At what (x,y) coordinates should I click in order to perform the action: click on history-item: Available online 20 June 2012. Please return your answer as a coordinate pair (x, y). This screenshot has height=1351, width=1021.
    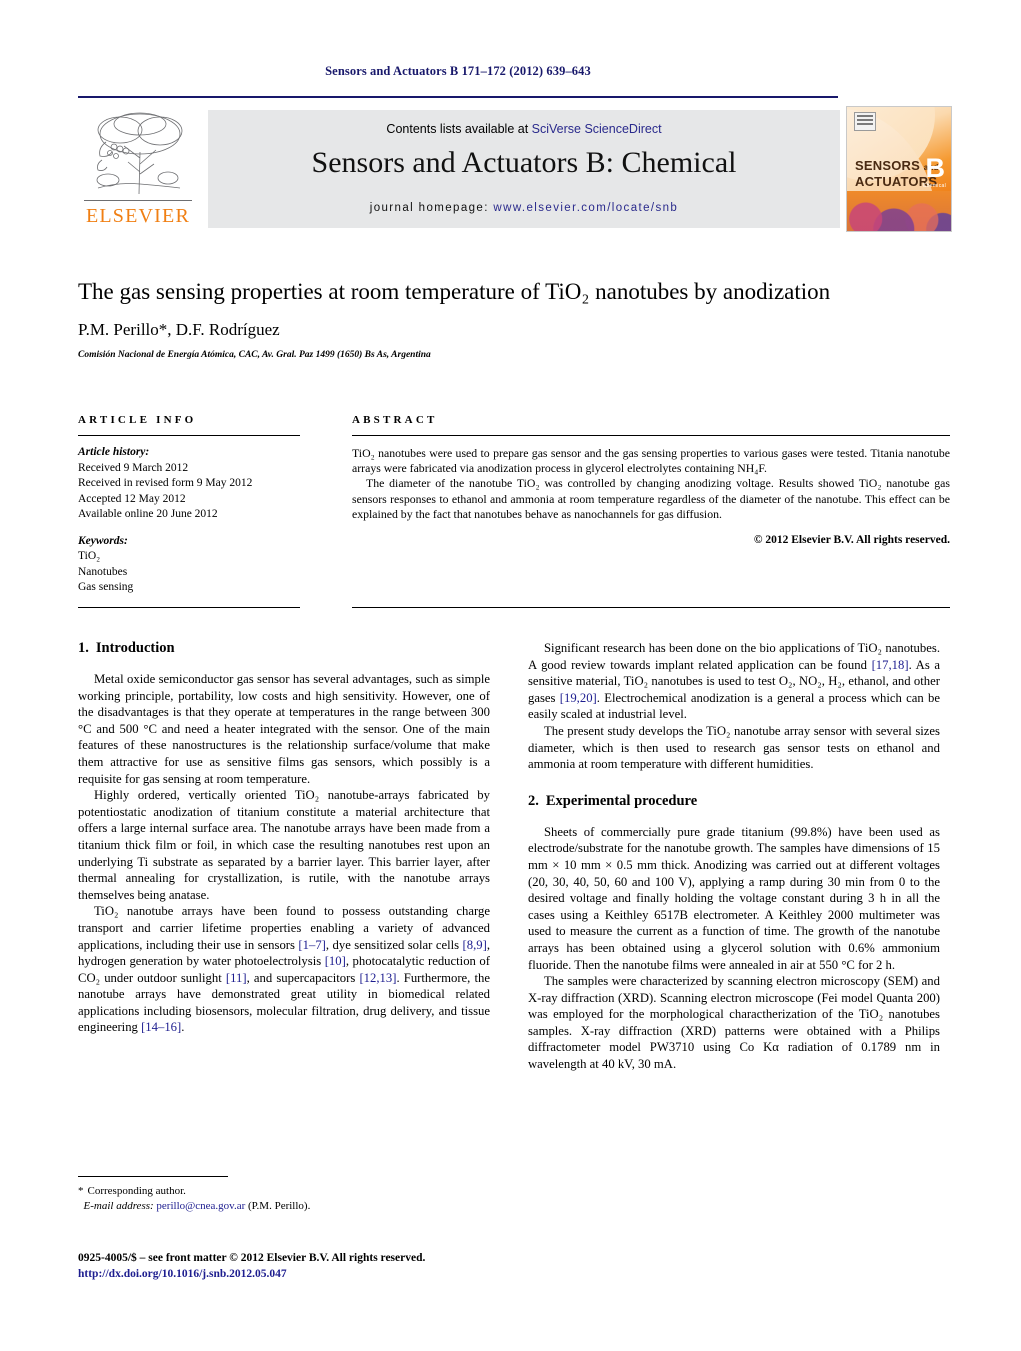
    Looking at the image, I should click on (148, 514).